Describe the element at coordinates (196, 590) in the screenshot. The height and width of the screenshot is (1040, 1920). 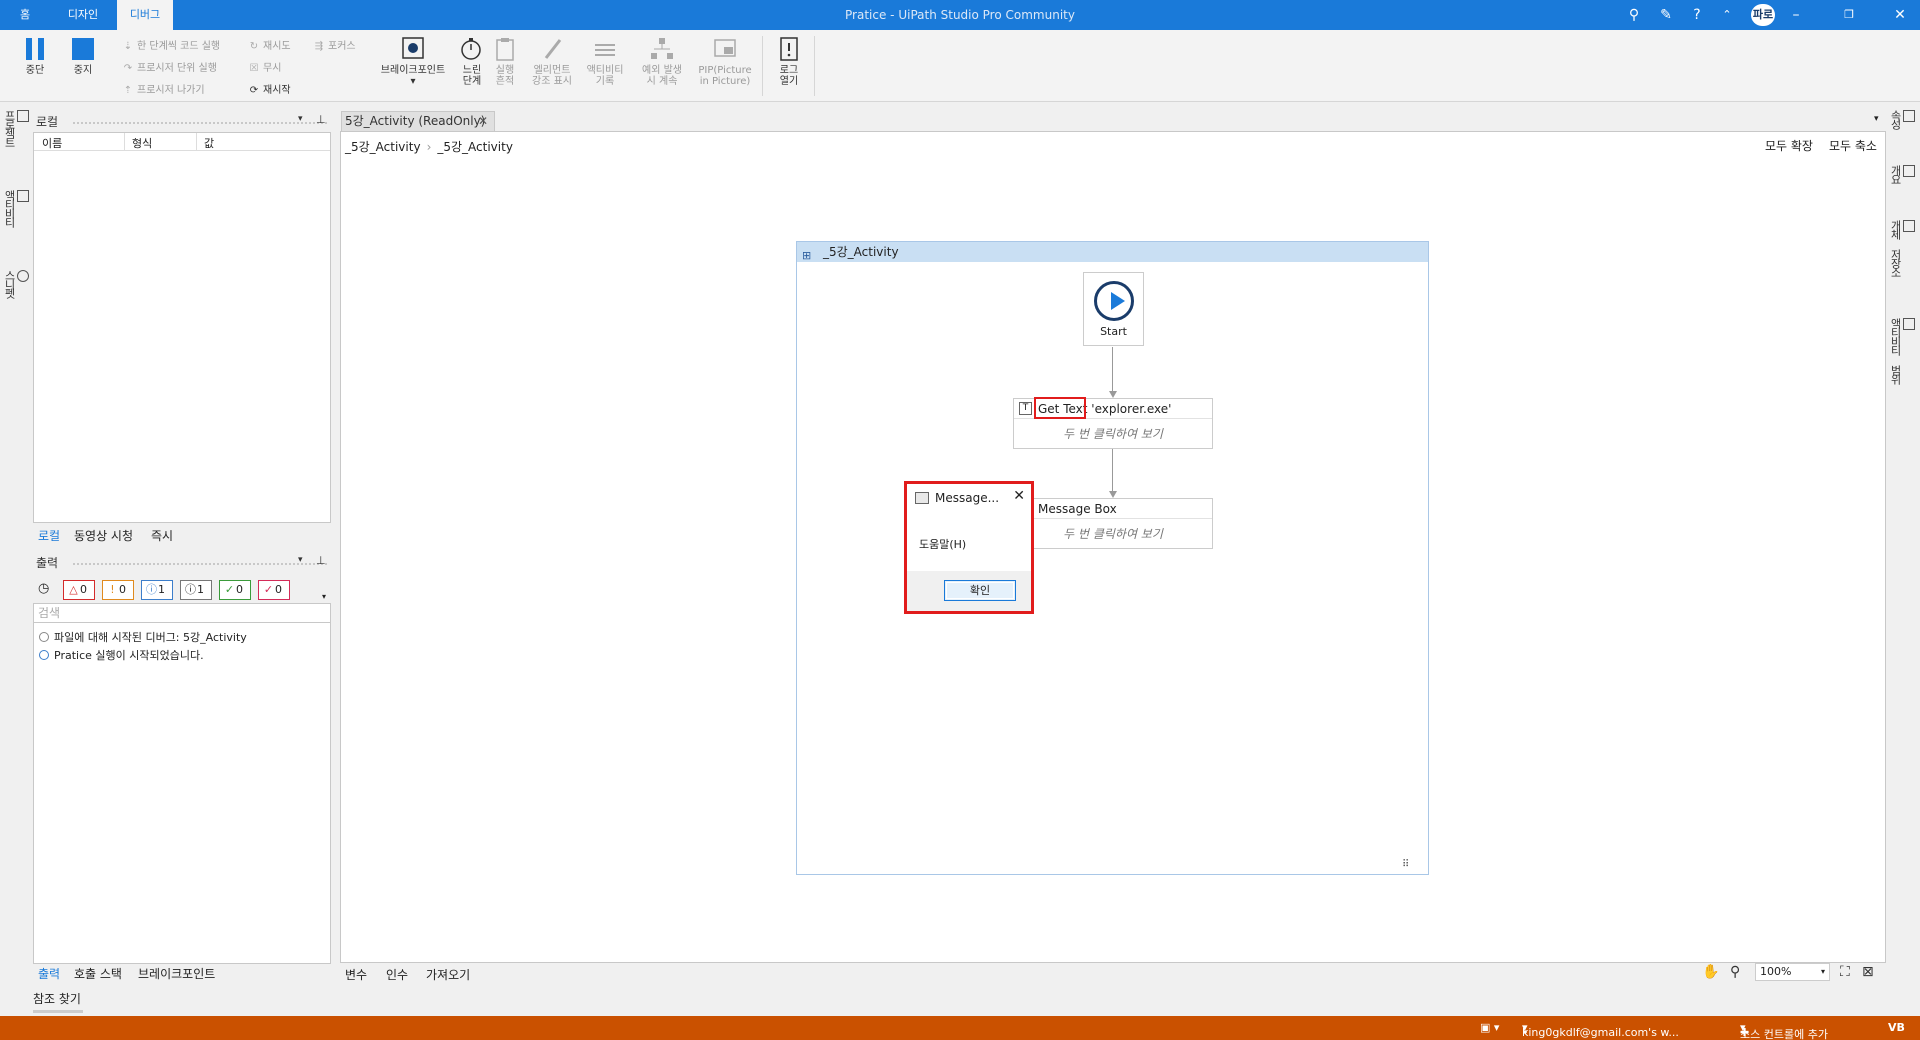
I see `filter-trace: ⓘ1` at that location.